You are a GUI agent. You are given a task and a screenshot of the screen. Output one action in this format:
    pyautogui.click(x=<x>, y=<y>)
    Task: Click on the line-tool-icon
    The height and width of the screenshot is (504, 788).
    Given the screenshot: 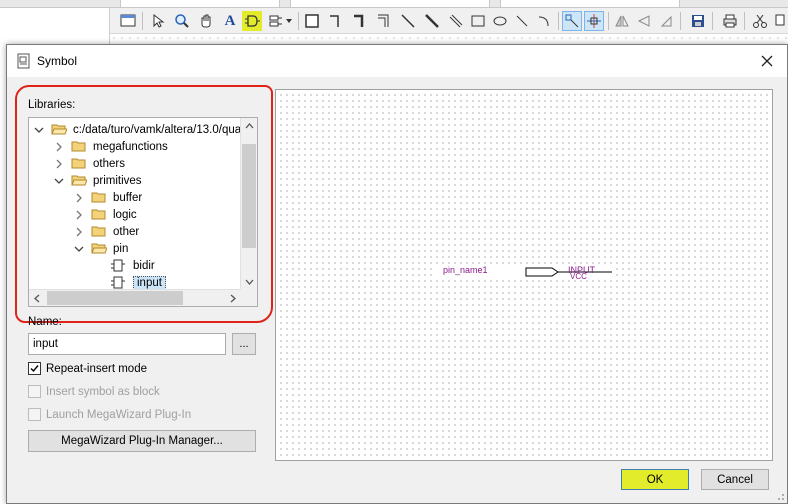 What is the action you would take?
    pyautogui.click(x=522, y=21)
    